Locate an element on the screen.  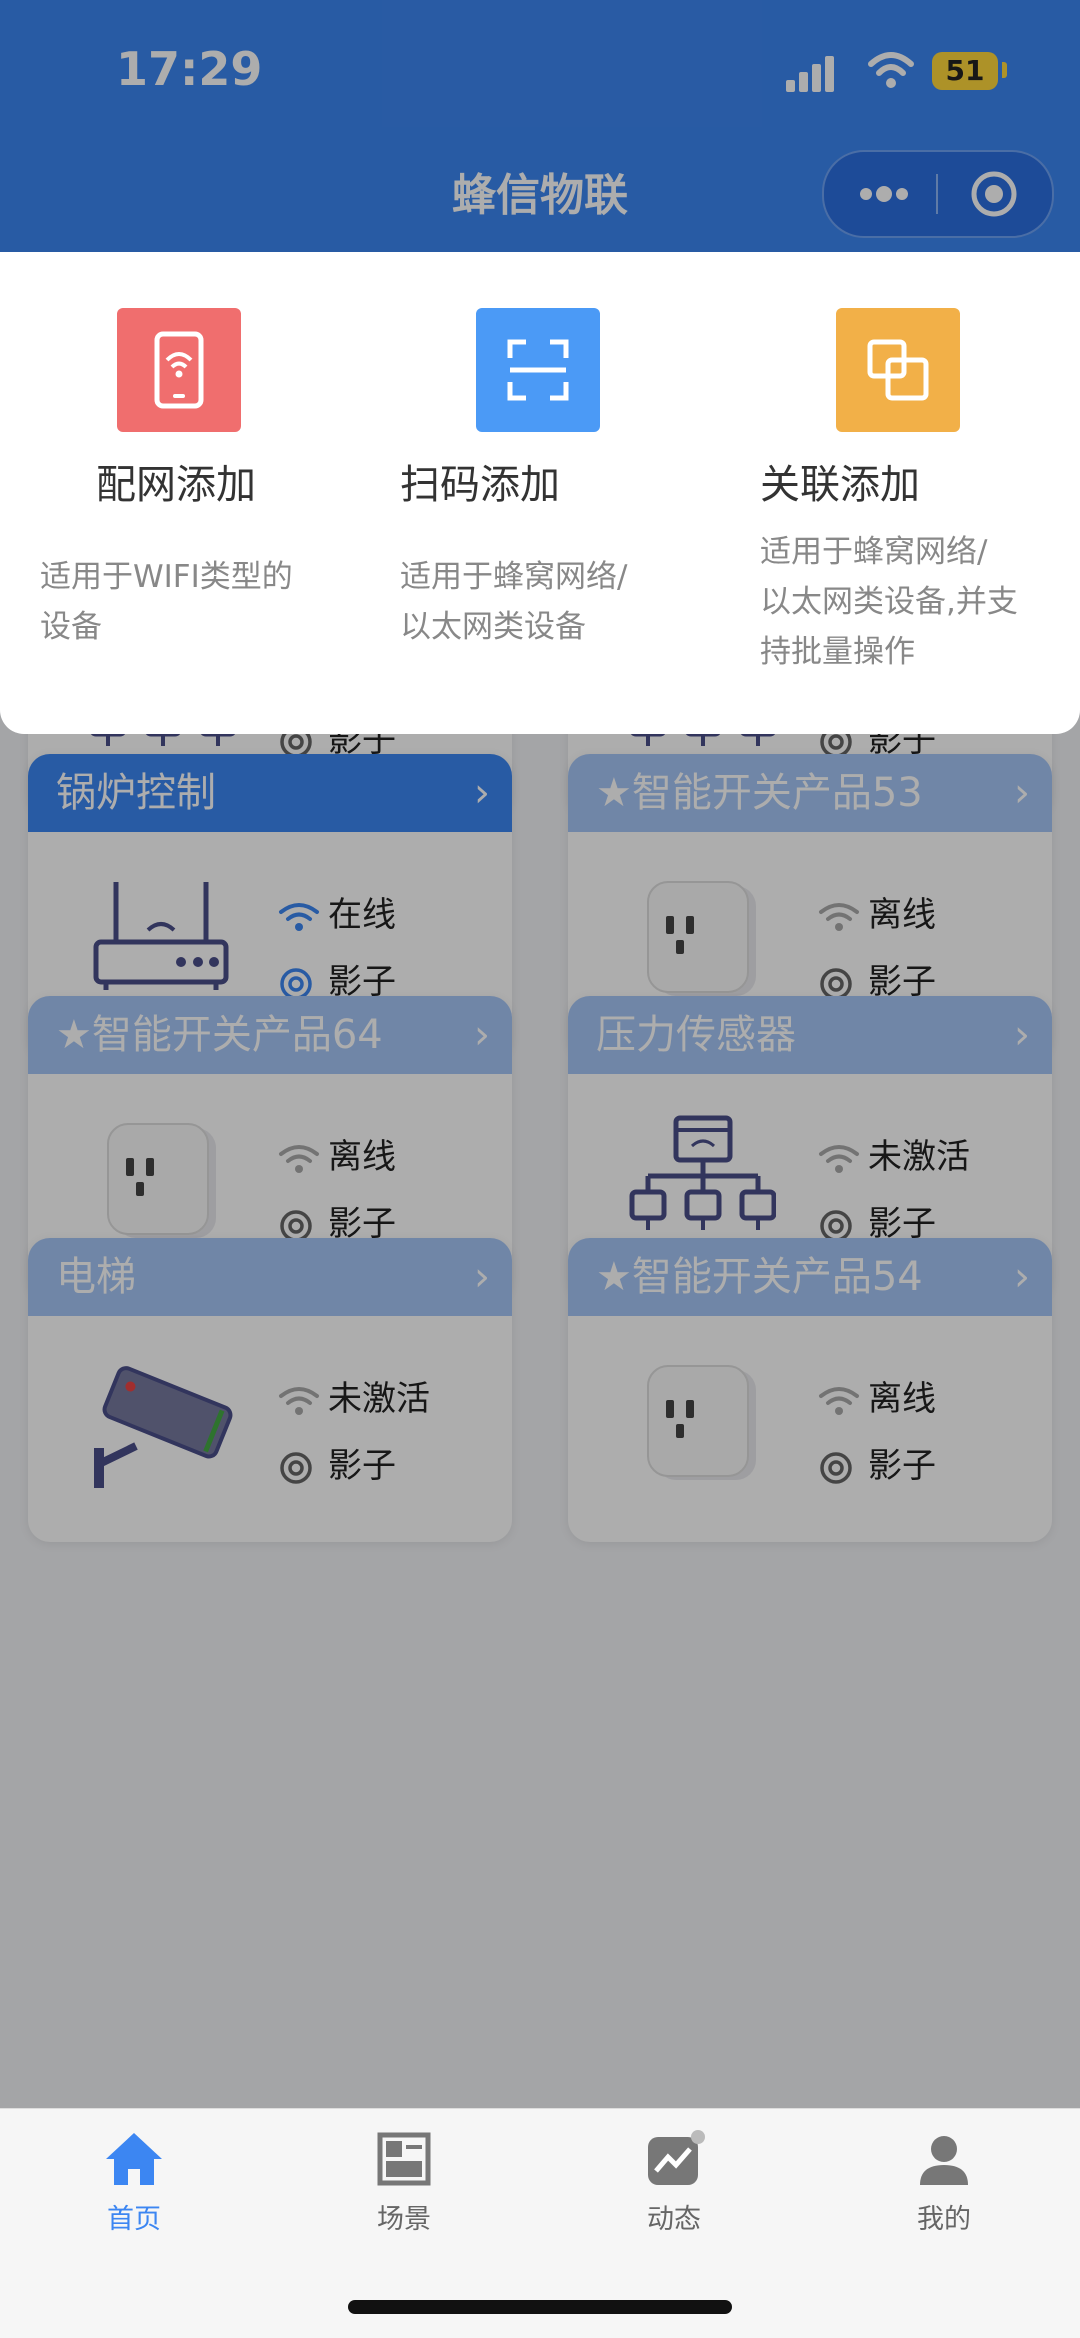
option-description-line: 以太网类设备 is located at coordinates (493, 627).